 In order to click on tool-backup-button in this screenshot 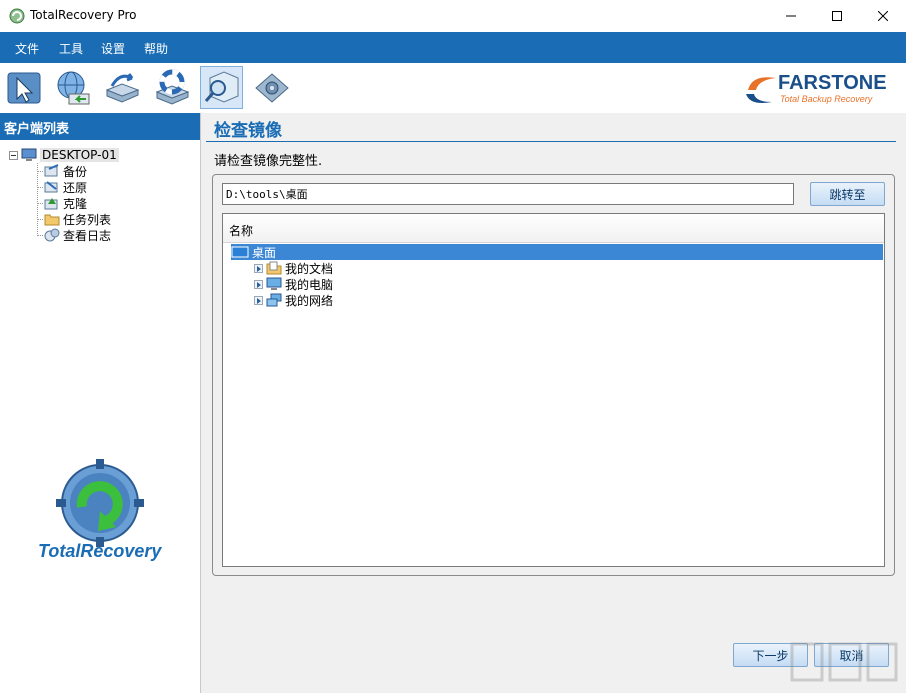, I will do `click(121, 87)`.